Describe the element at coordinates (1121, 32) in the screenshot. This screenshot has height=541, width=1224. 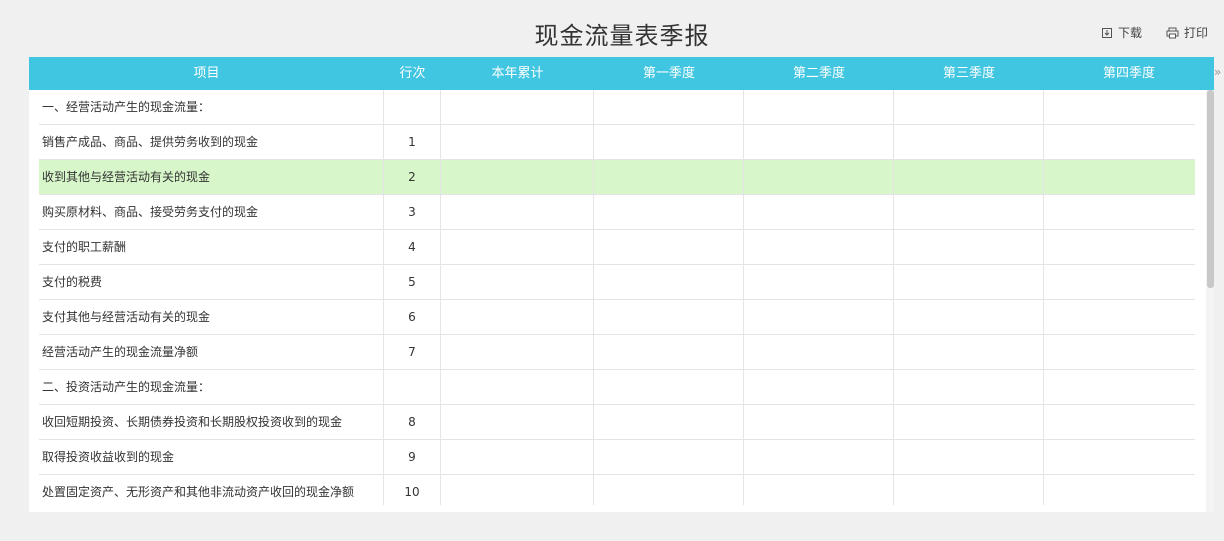
I see `download-button: 下载` at that location.